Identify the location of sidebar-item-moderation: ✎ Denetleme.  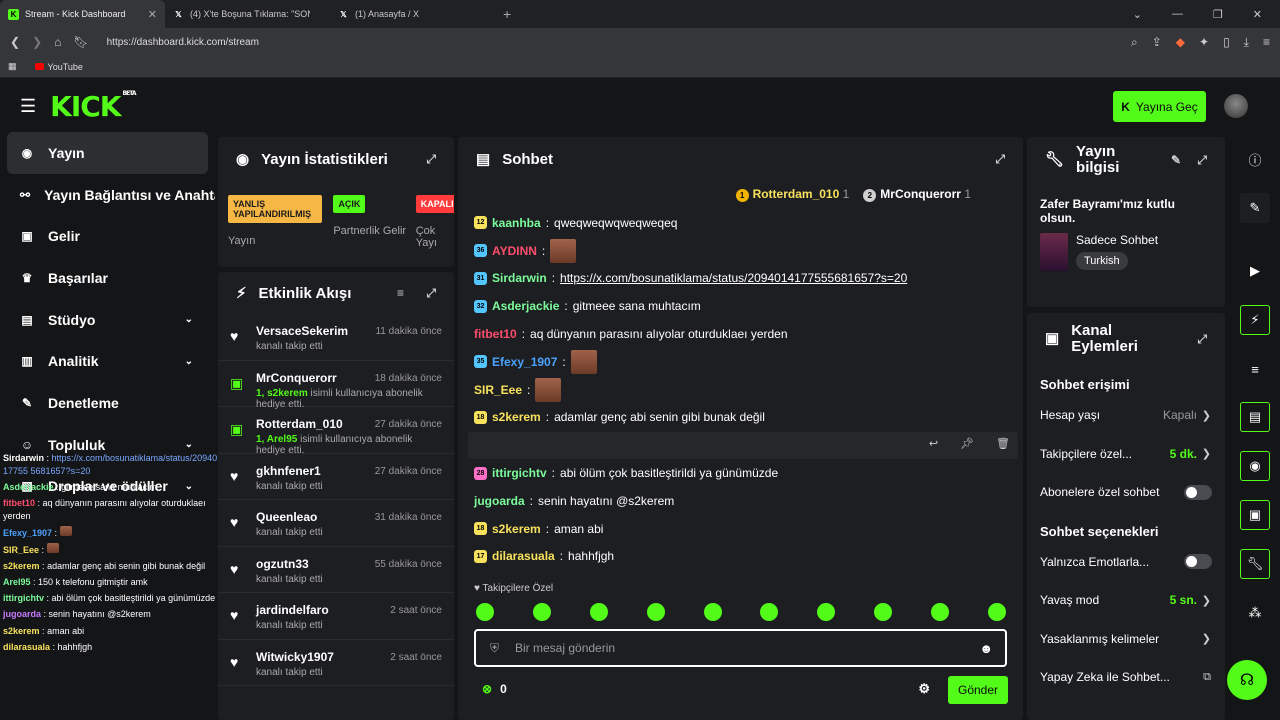
(107, 403).